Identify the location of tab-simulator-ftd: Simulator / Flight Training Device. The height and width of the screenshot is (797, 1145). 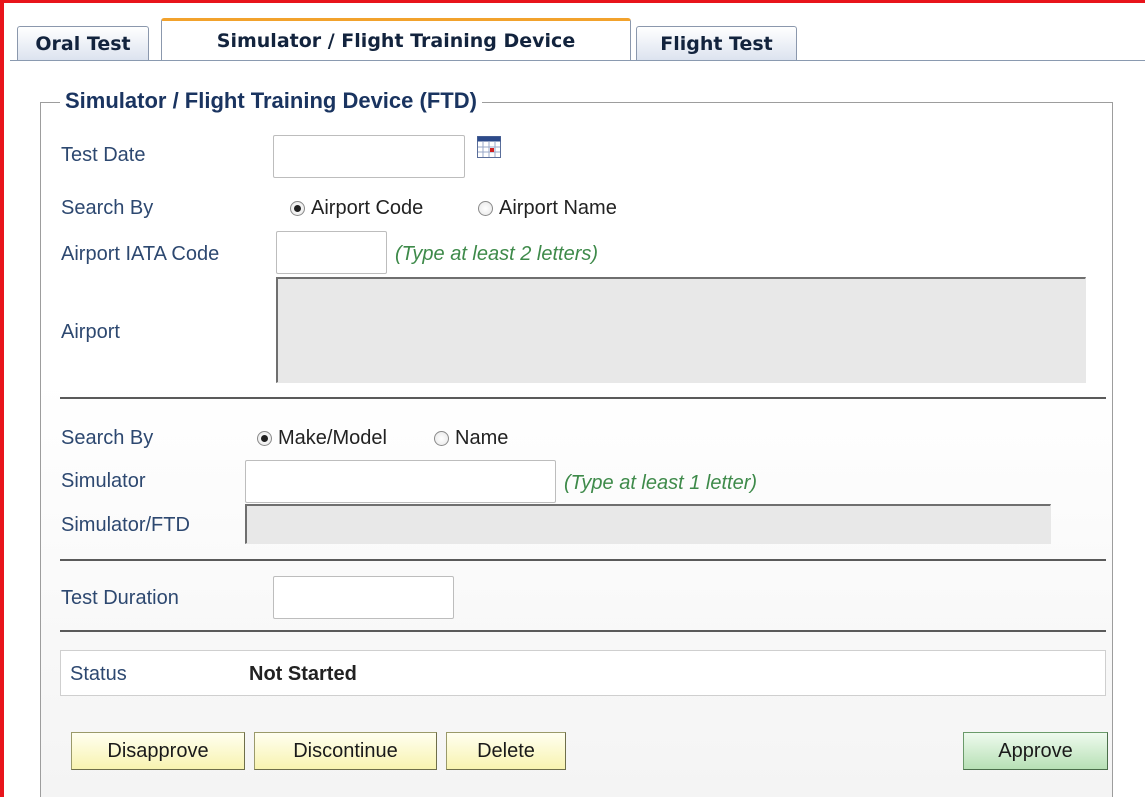
(396, 39).